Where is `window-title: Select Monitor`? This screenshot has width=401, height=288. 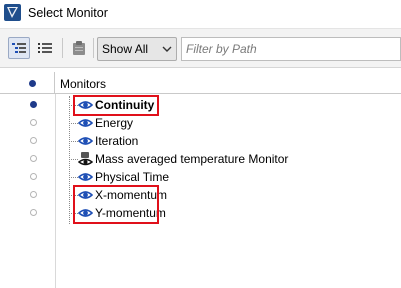
window-title: Select Monitor is located at coordinates (68, 13).